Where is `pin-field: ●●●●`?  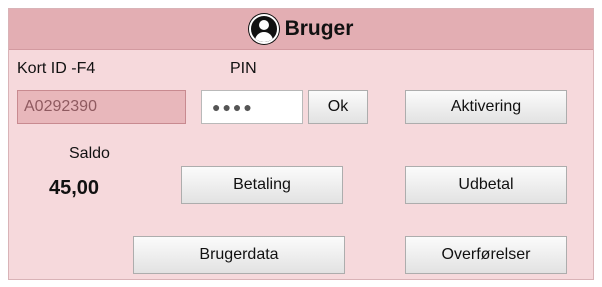 pin-field: ●●●● is located at coordinates (252, 107).